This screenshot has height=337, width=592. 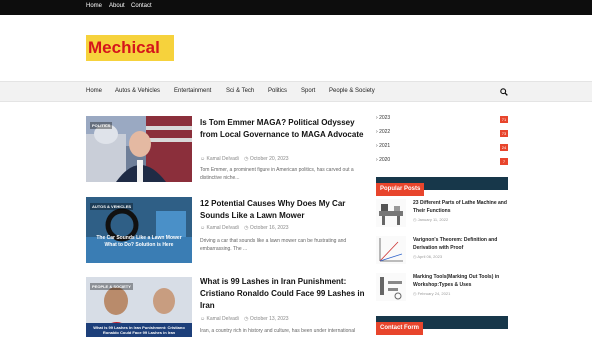 What do you see at coordinates (269, 159) in the screenshot?
I see `post-date: October 20, 2023` at bounding box center [269, 159].